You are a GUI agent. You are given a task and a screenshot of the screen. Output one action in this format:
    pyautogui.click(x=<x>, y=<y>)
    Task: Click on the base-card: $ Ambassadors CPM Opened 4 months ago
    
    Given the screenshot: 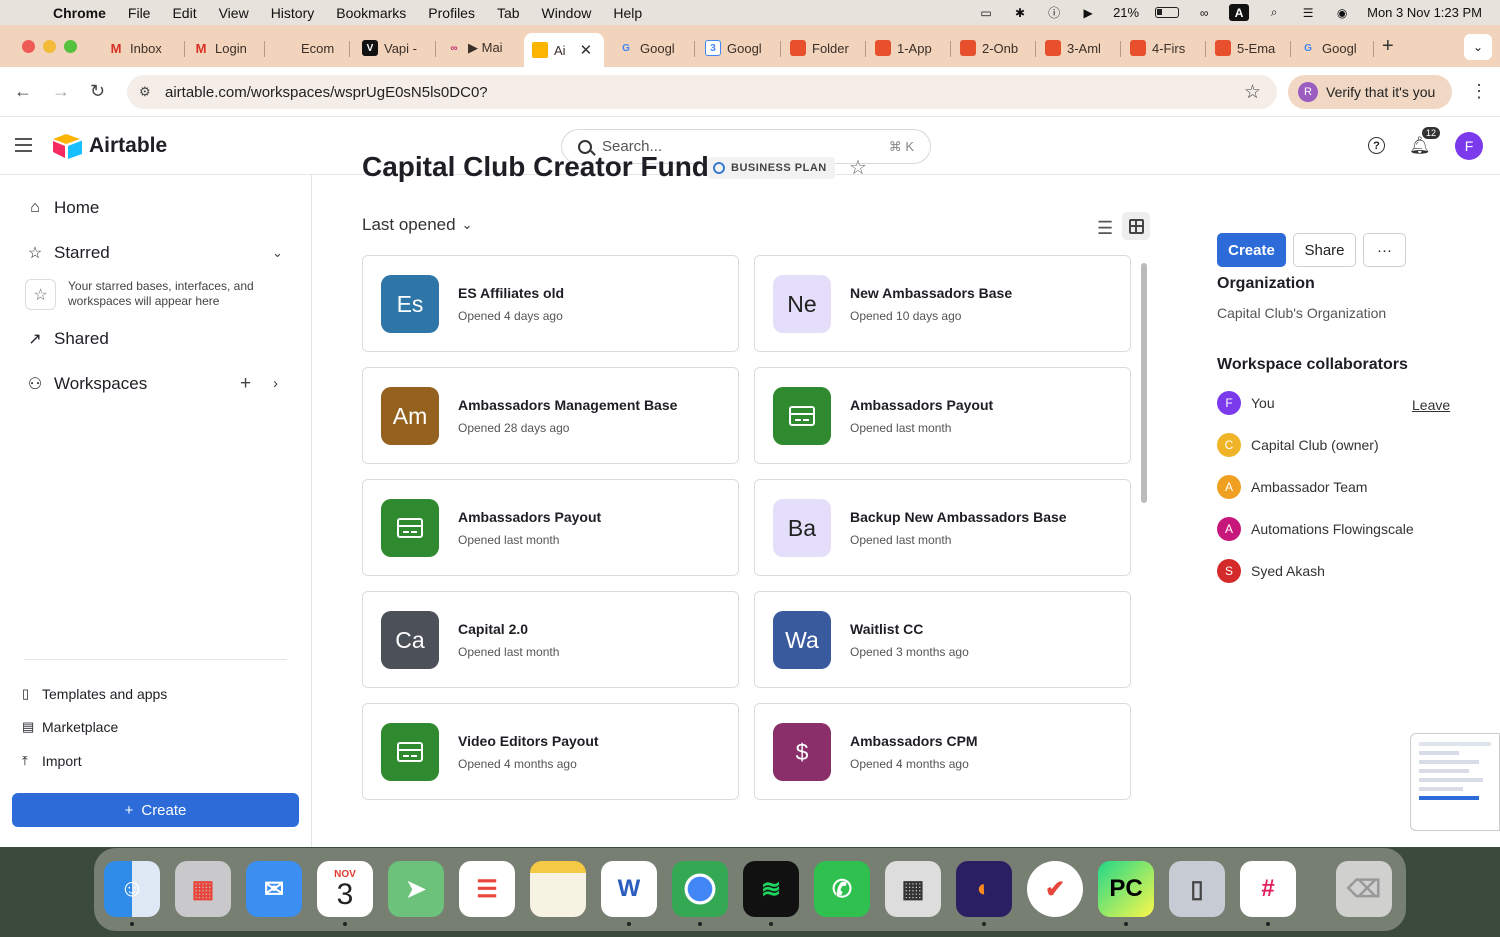 What is the action you would take?
    pyautogui.click(x=942, y=751)
    